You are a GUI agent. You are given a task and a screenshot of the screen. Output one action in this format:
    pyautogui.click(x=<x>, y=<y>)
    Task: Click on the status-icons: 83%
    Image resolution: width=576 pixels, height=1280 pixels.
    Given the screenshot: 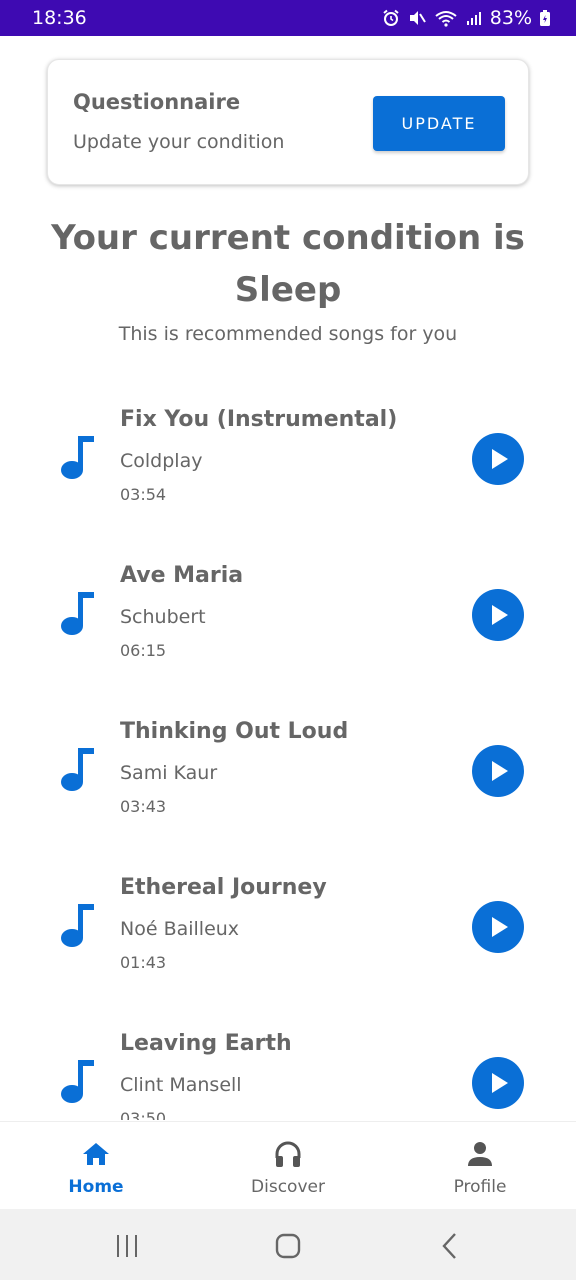 What is the action you would take?
    pyautogui.click(x=466, y=18)
    